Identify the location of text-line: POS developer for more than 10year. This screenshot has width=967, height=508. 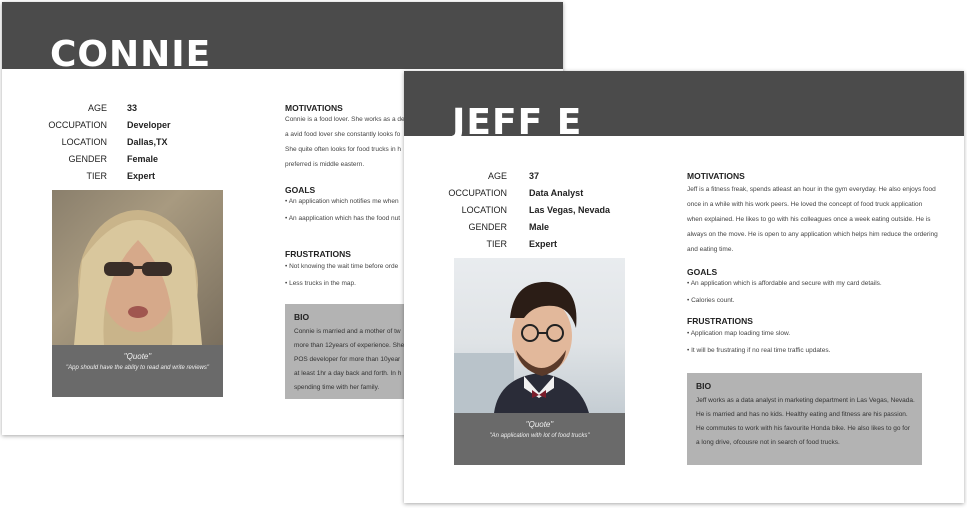
(347, 359).